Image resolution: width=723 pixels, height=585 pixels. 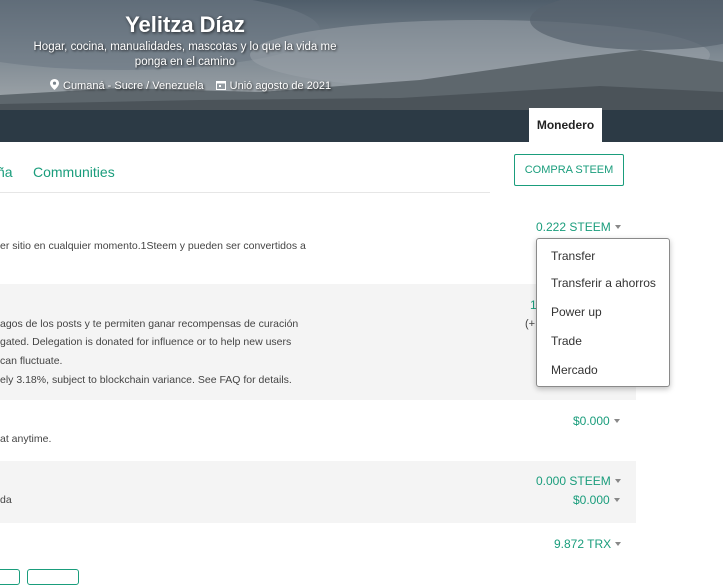 I want to click on profile-navbar: Monedero, so click(x=361, y=125).